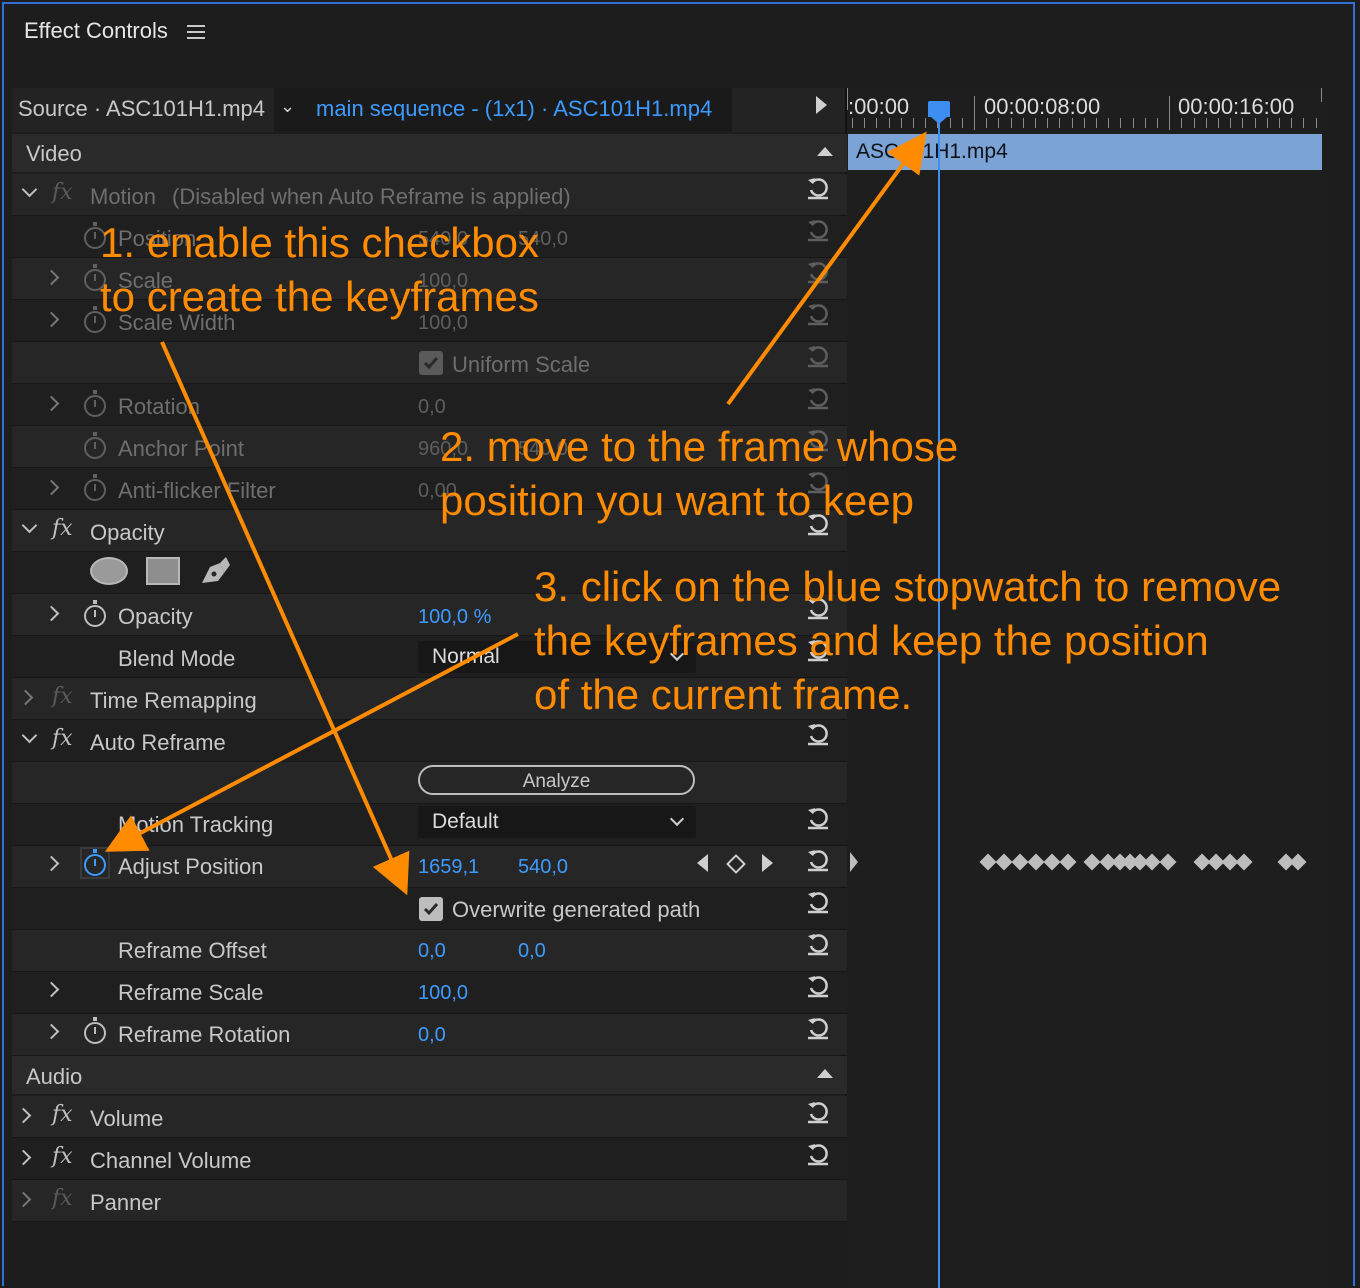 This screenshot has height=1288, width=1360. I want to click on keyframe-edge-icon, so click(854, 862).